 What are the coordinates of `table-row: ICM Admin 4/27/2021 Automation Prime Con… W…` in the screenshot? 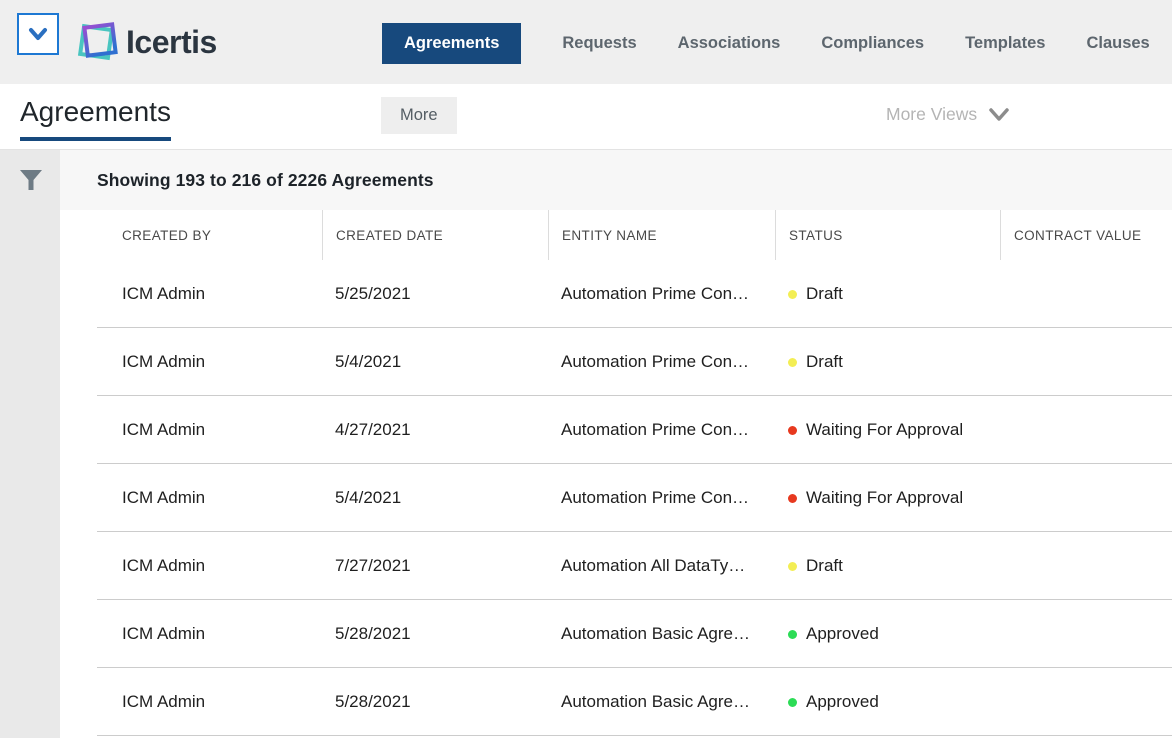 It's located at (616, 430).